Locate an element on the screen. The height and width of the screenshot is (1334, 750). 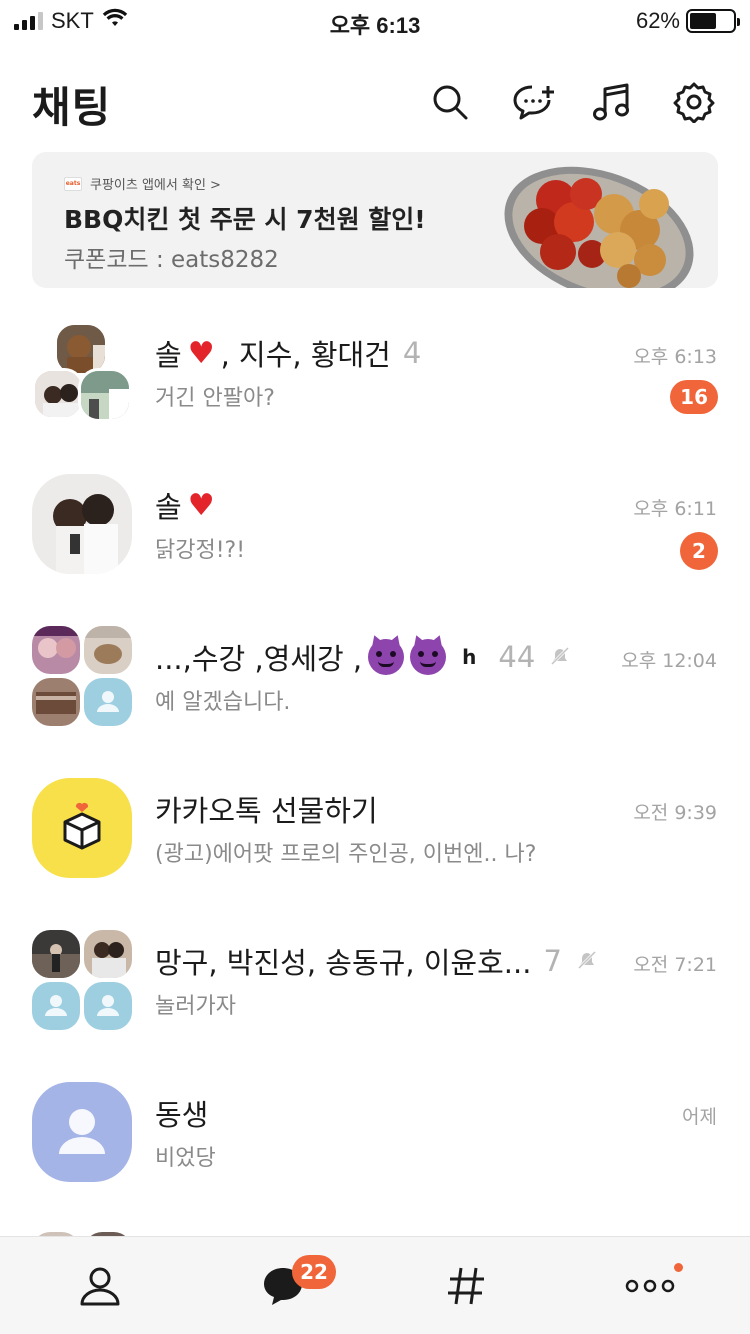
new-chat-icon is located at coordinates (534, 102).